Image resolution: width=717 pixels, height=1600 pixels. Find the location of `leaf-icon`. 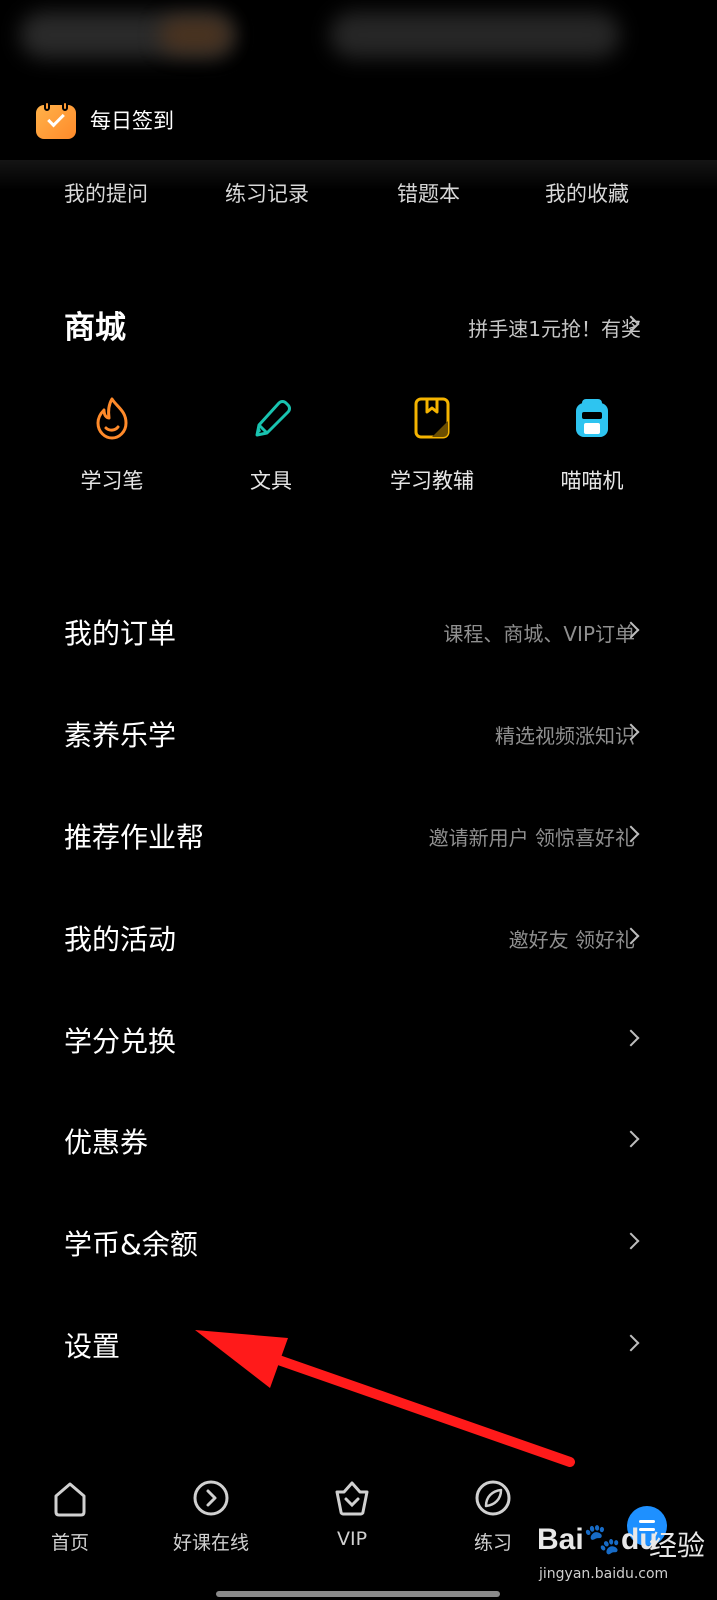

leaf-icon is located at coordinates (493, 1498).